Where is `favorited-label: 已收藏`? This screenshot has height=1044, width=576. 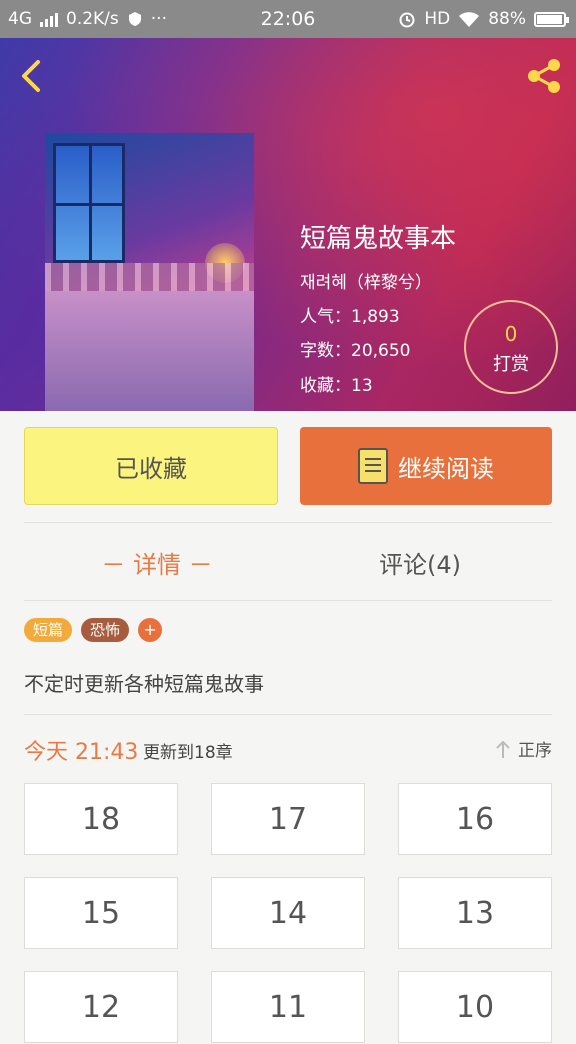
favorited-label: 已收藏 is located at coordinates (151, 468).